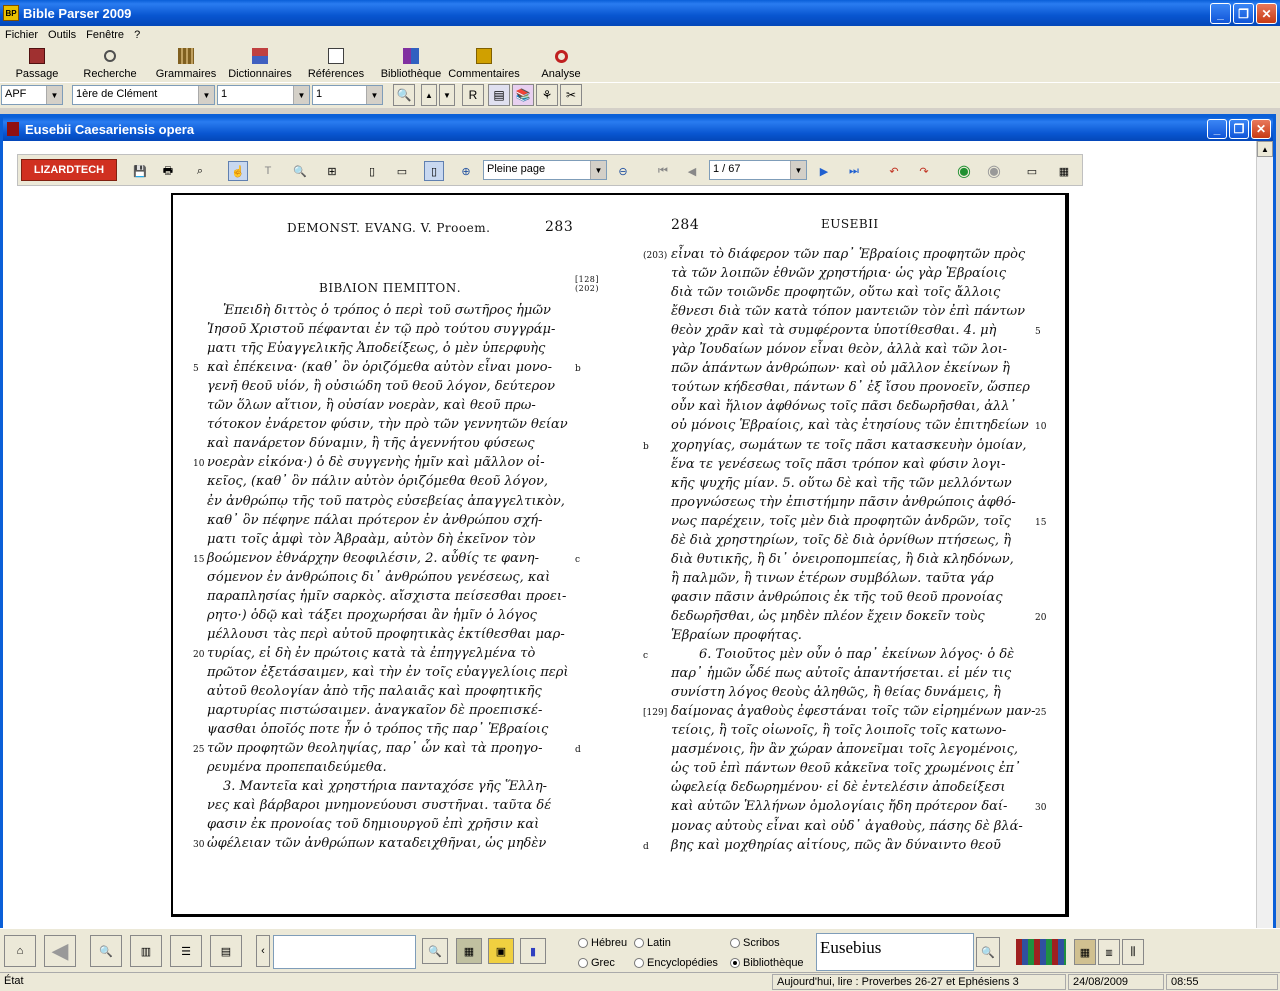  I want to click on radio-hebreu: Hébreu, so click(602, 943).